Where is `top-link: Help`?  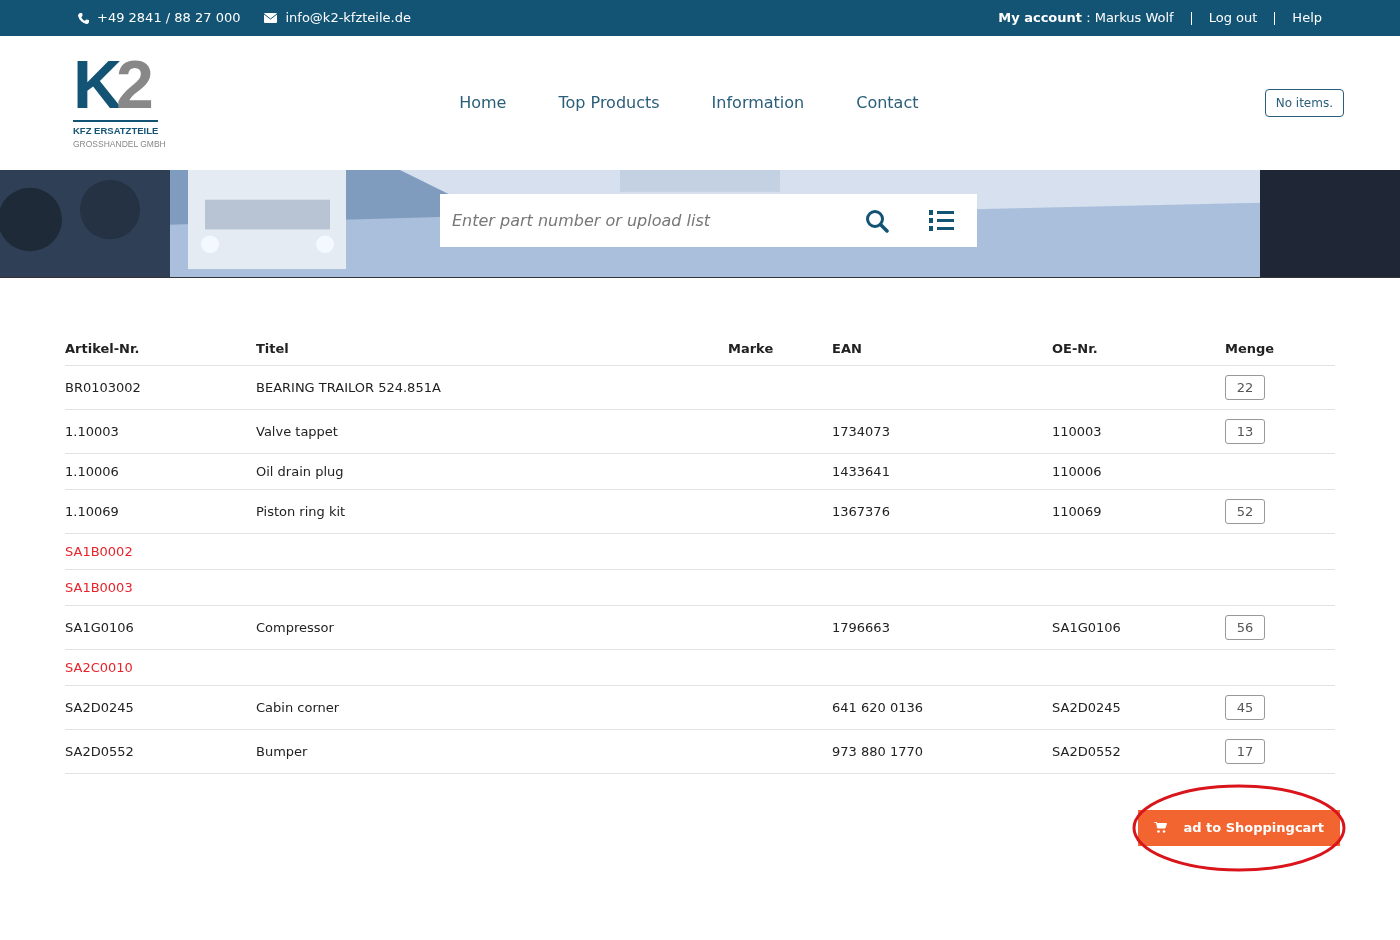
top-link: Help is located at coordinates (1307, 18).